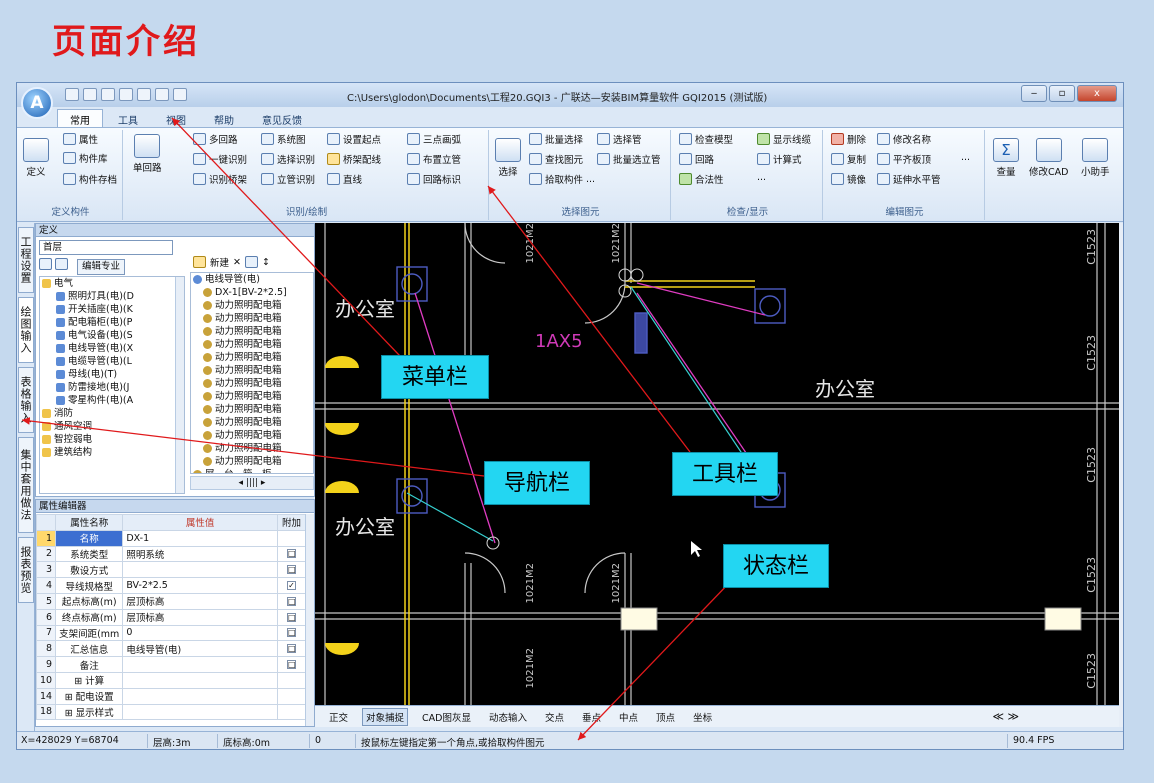 This screenshot has width=1154, height=783. What do you see at coordinates (344, 179) in the screenshot?
I see `line-button: 直线` at bounding box center [344, 179].